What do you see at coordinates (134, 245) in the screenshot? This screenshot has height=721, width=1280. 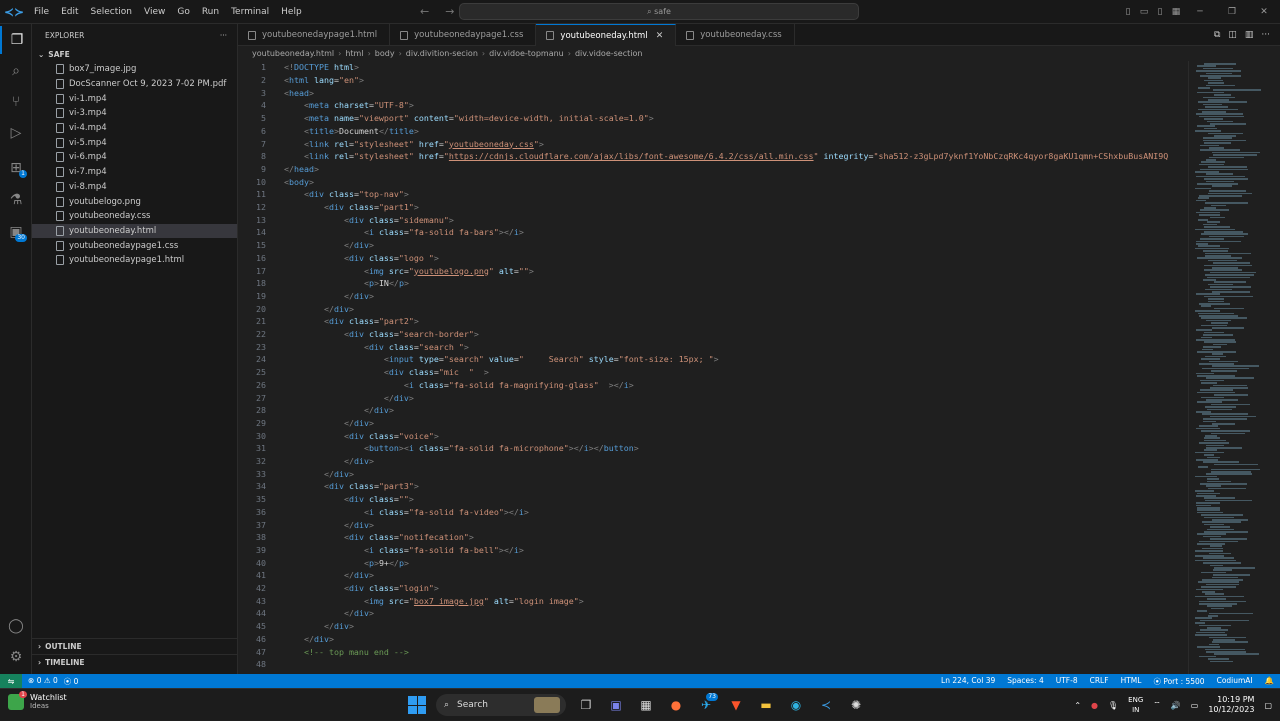 I see `file-item: youtubeonedaypage1.css` at bounding box center [134, 245].